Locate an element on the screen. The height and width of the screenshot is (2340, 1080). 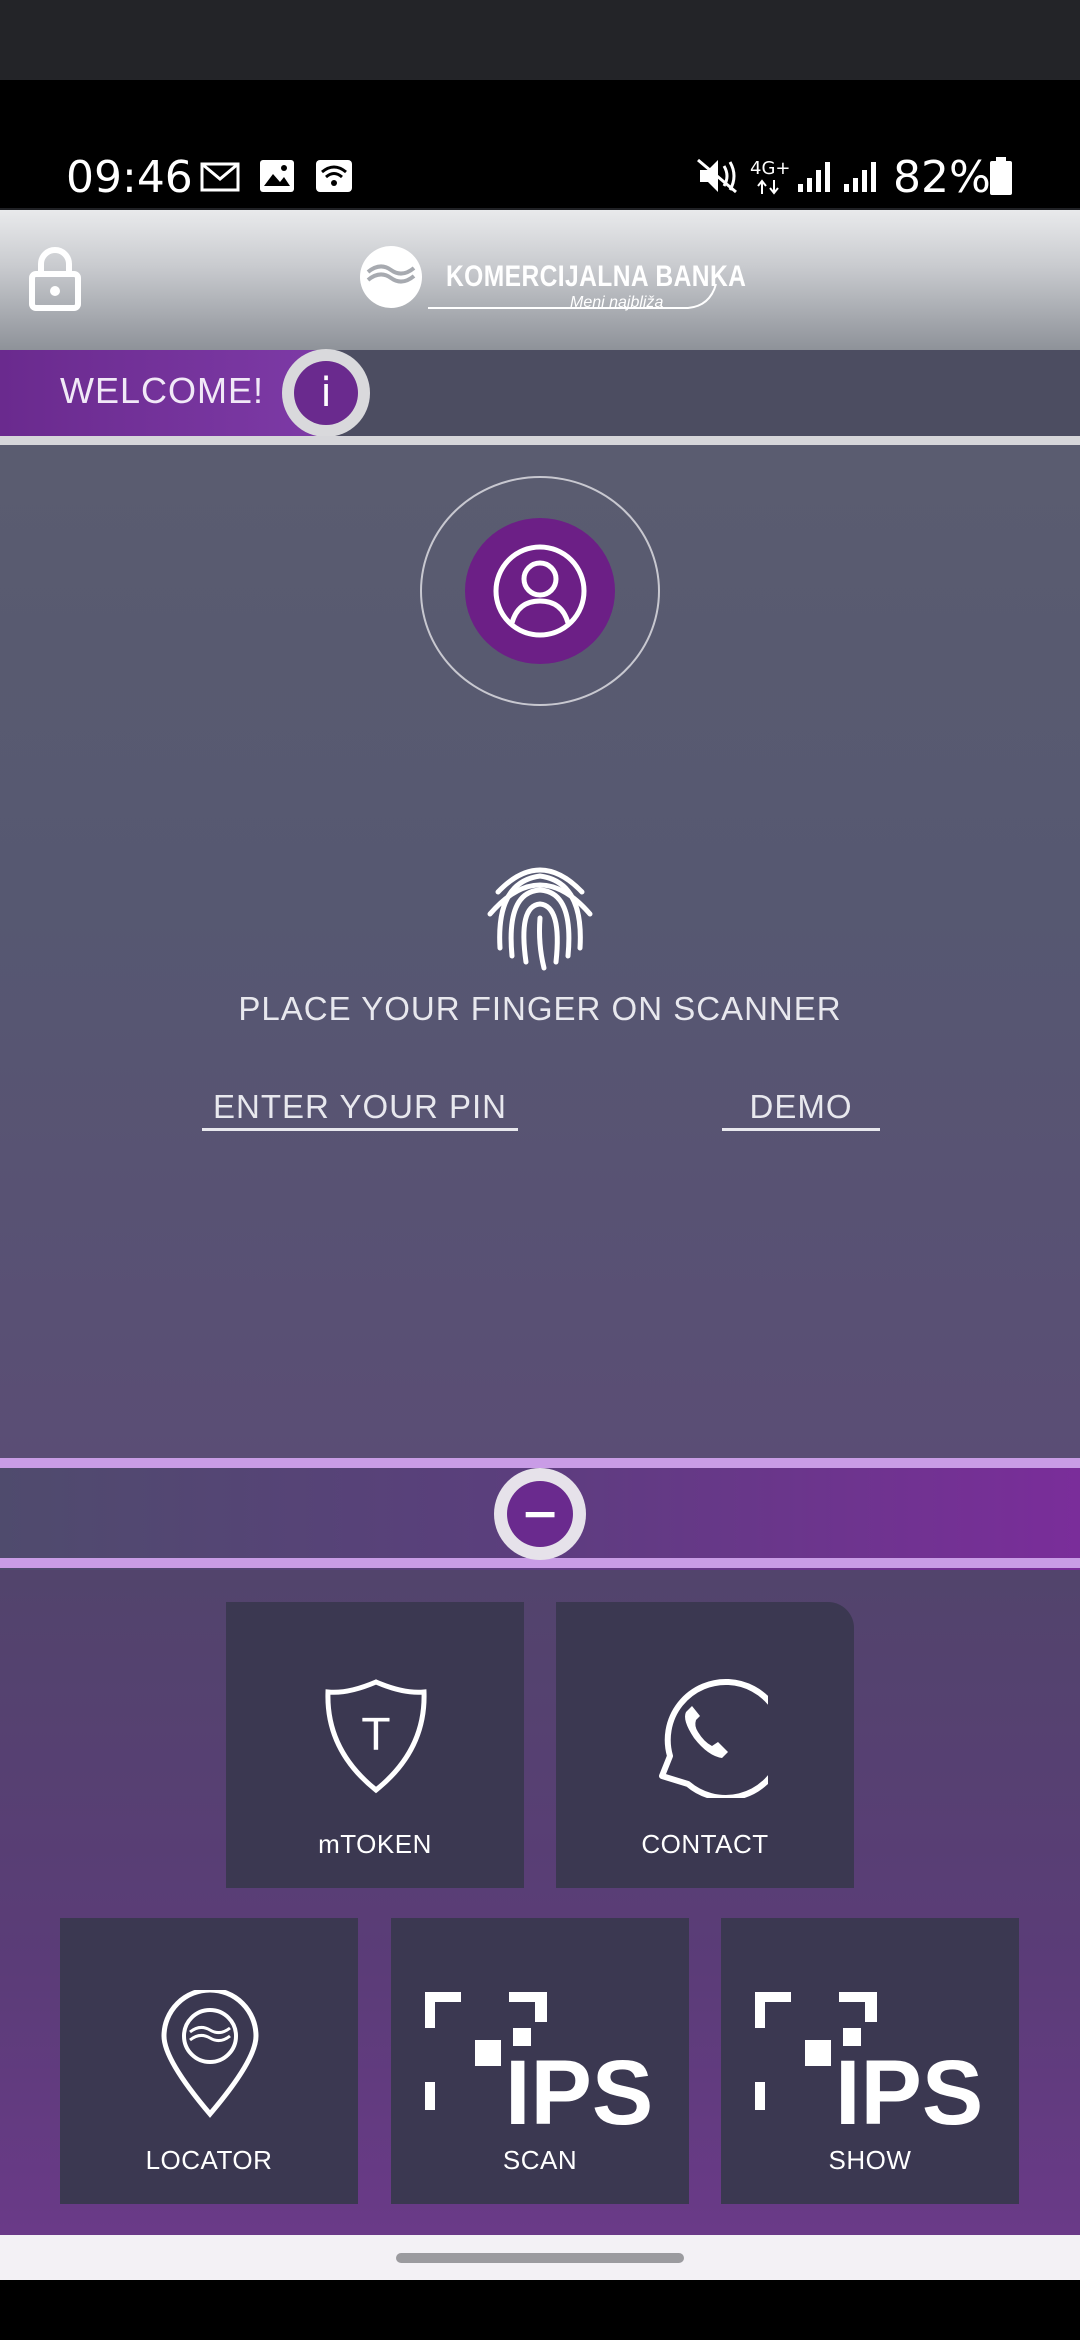
top-letterbox is located at coordinates (540, 40).